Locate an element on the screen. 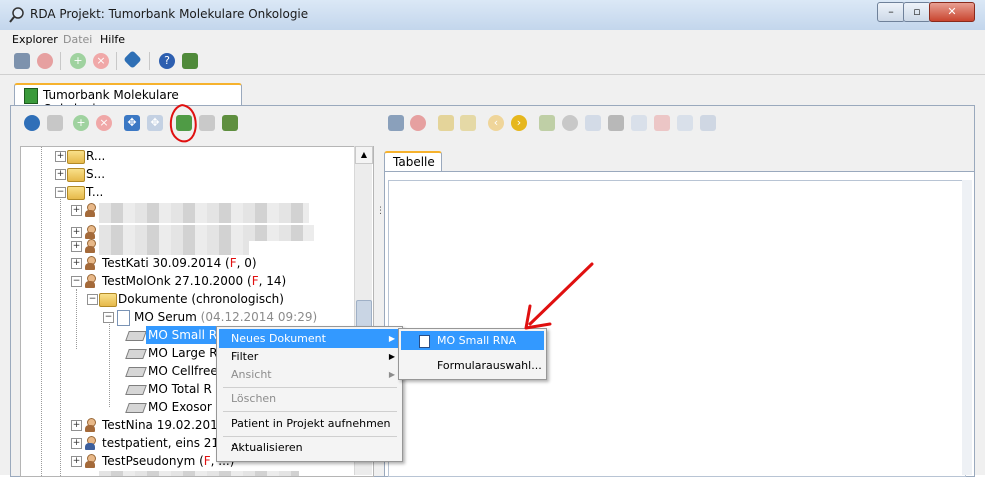  tab-label: Tabelle is located at coordinates (414, 162).